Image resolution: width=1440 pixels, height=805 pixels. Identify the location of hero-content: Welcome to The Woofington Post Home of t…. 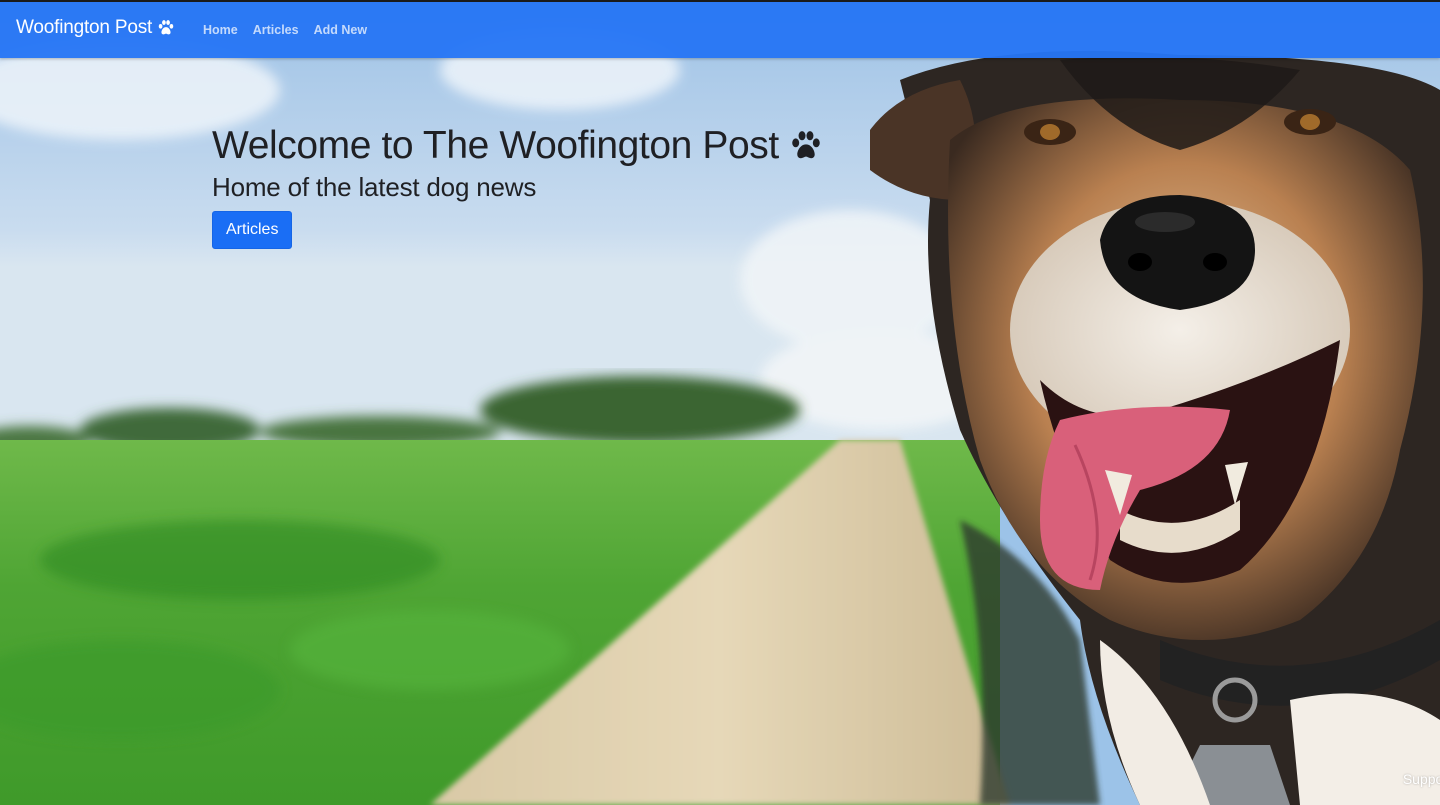
(518, 186).